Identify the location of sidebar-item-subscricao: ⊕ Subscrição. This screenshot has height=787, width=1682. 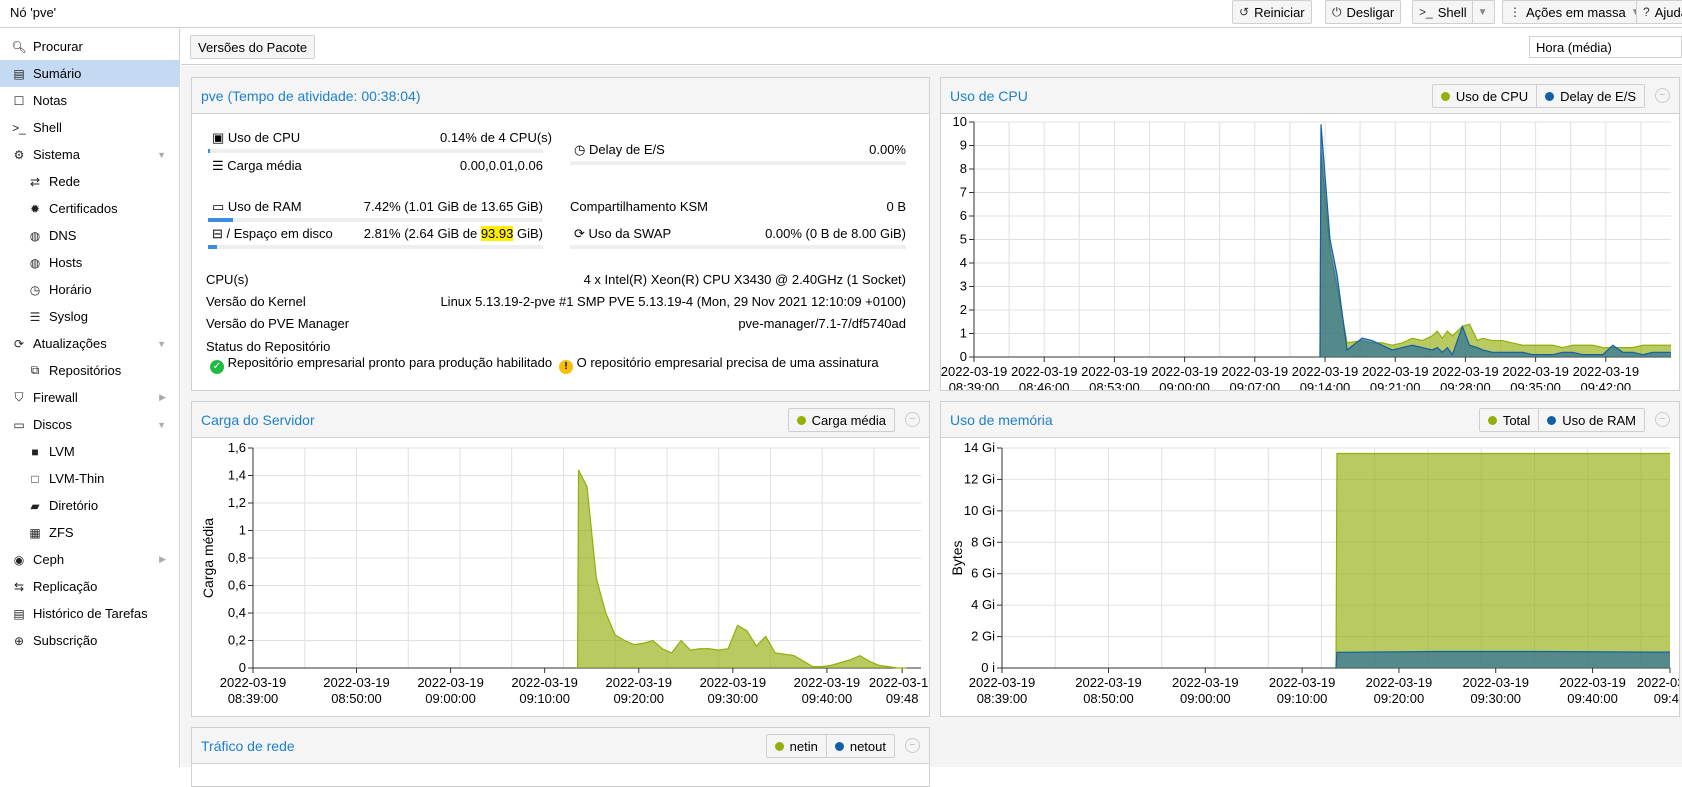
(90, 640).